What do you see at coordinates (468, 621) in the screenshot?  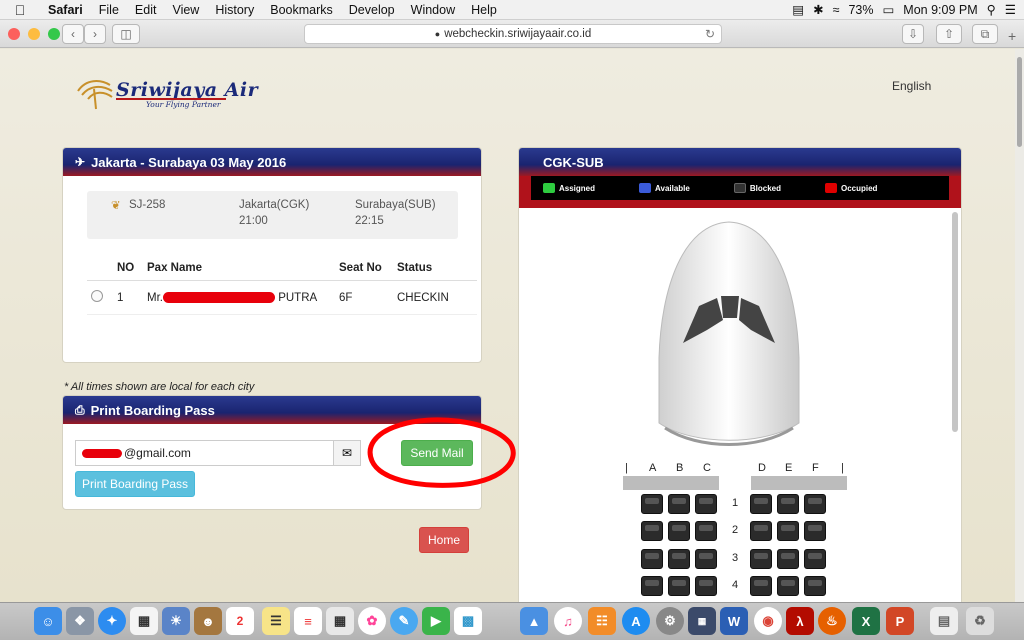 I see `numbers-icon: ▩` at bounding box center [468, 621].